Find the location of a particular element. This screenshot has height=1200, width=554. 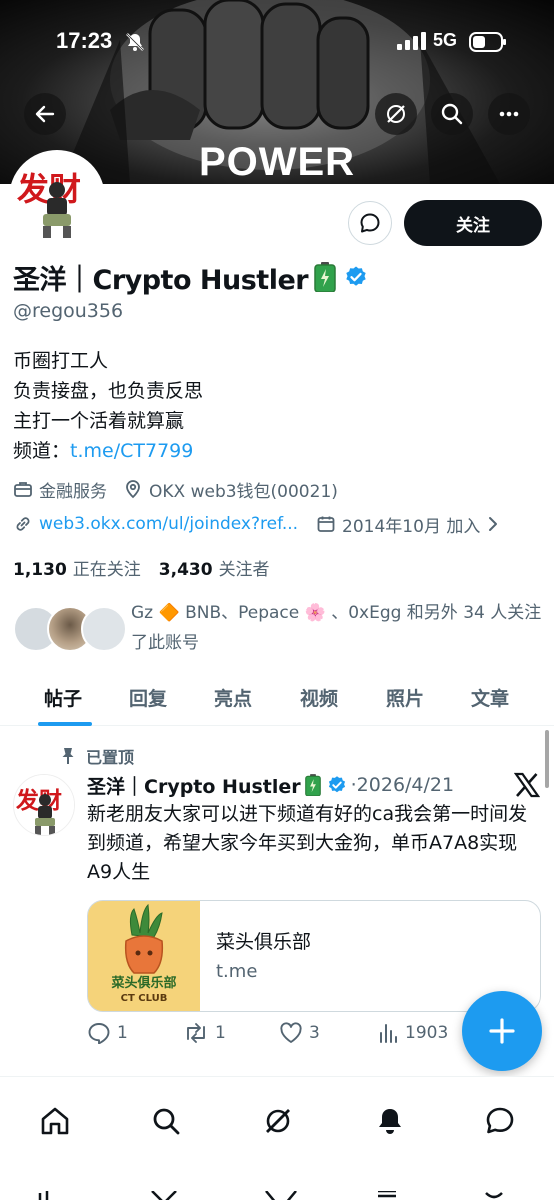

carrot-logo: 菜头俱乐部 CT CLUB is located at coordinates (144, 956).